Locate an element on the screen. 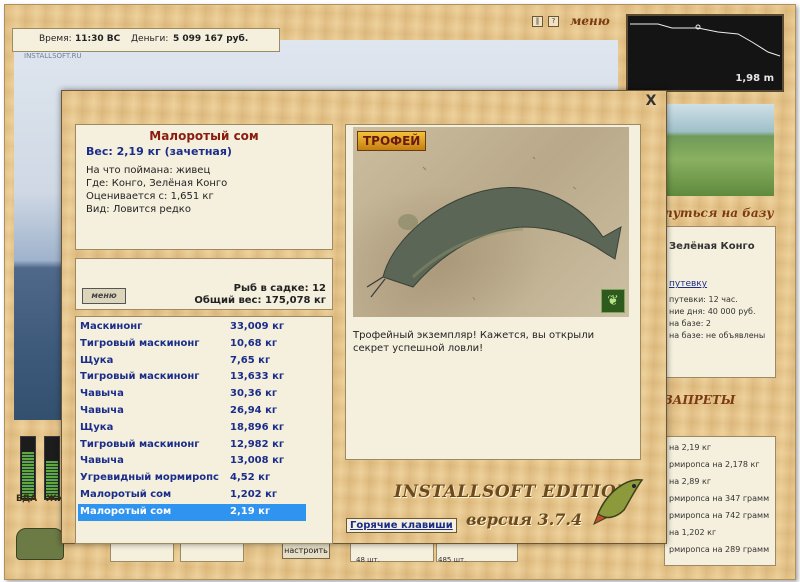  info-line: путевки: 12 час. is located at coordinates (703, 299).